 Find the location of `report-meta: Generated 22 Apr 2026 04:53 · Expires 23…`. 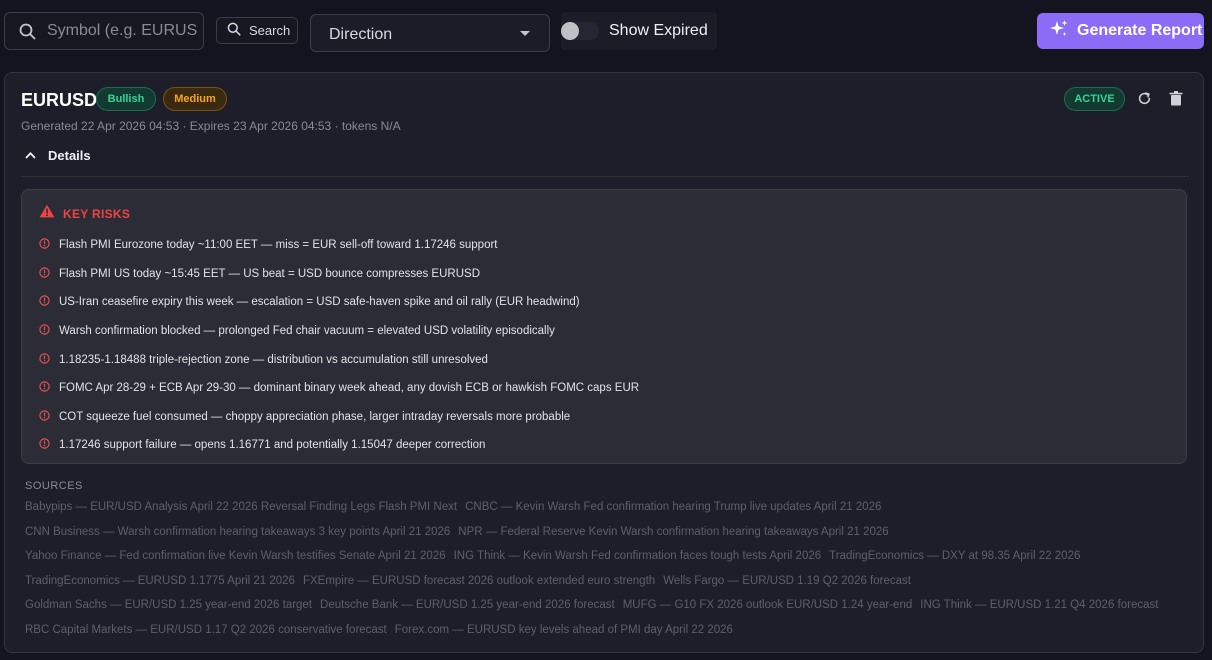

report-meta: Generated 22 Apr 2026 04:53 · Expires 23… is located at coordinates (211, 126).